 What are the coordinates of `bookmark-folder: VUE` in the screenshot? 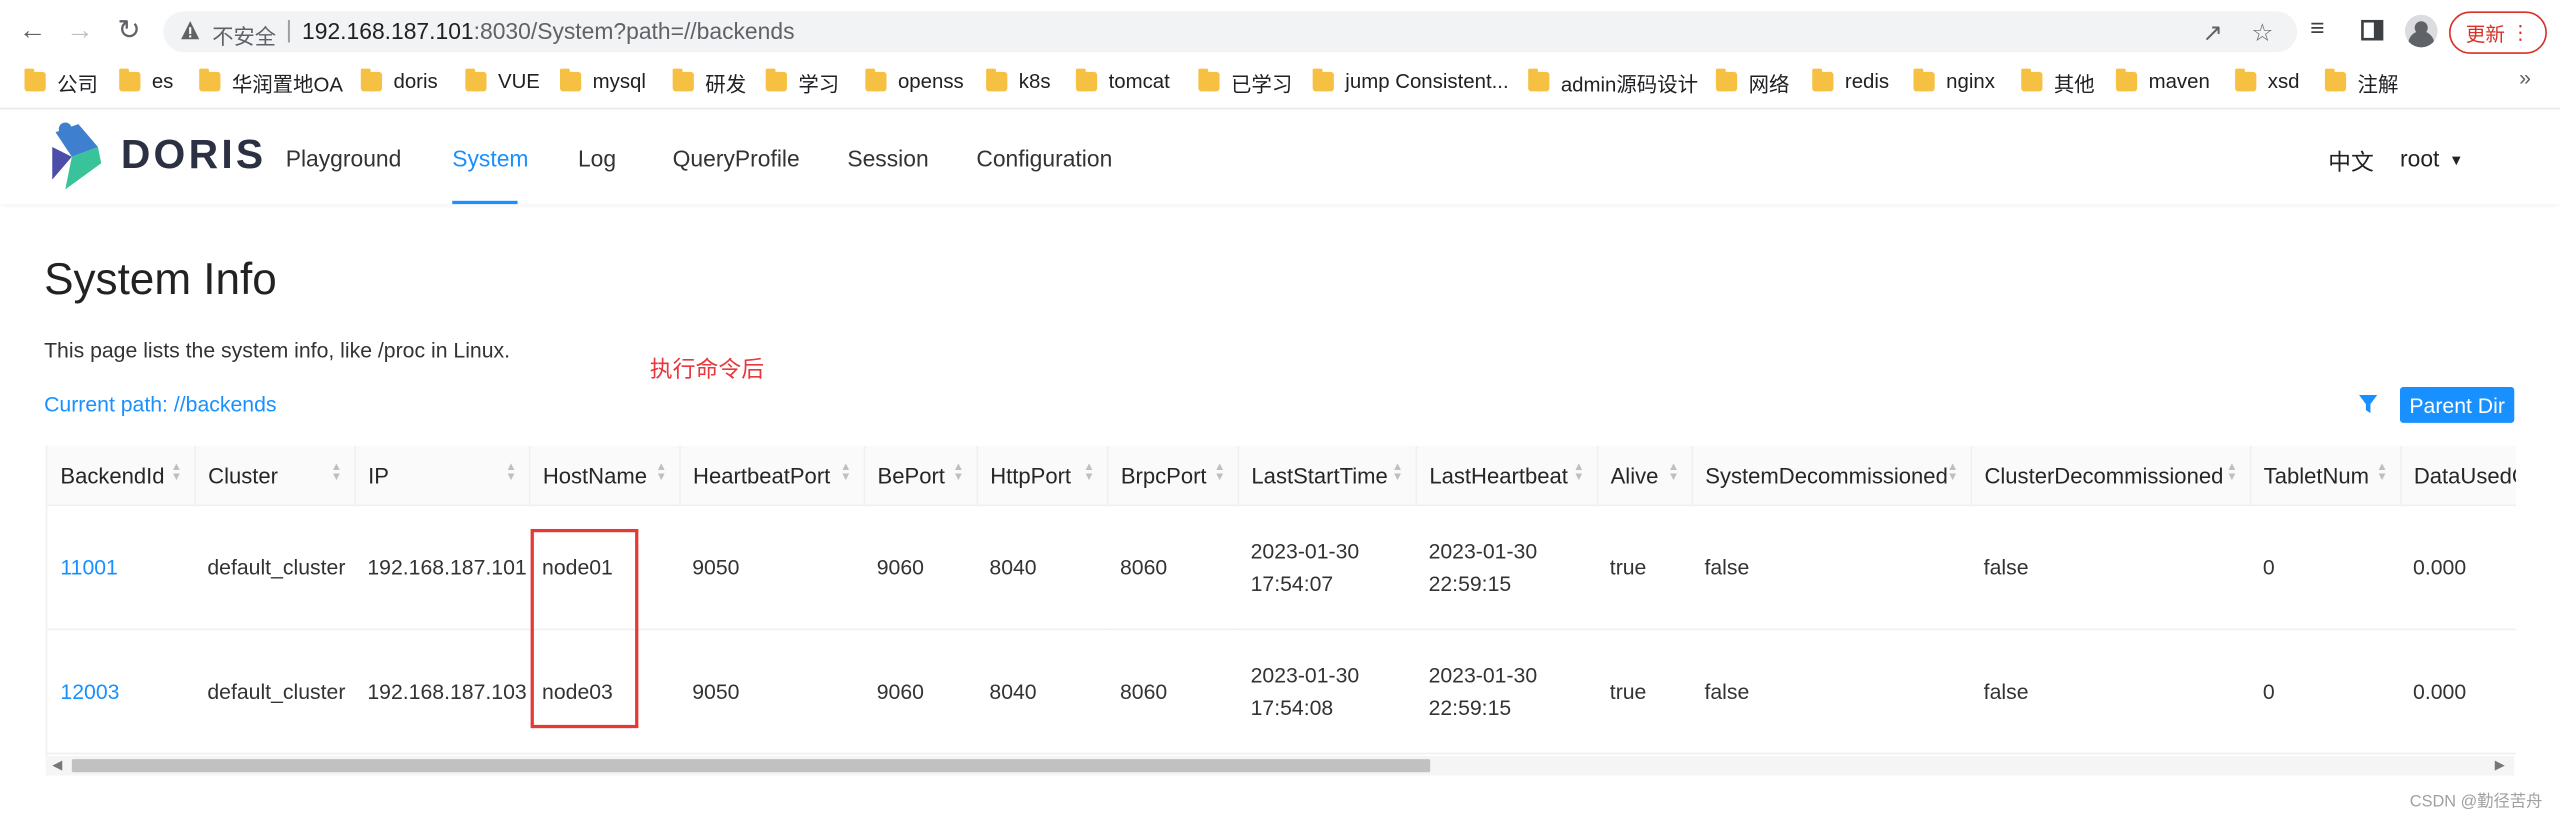 It's located at (502, 81).